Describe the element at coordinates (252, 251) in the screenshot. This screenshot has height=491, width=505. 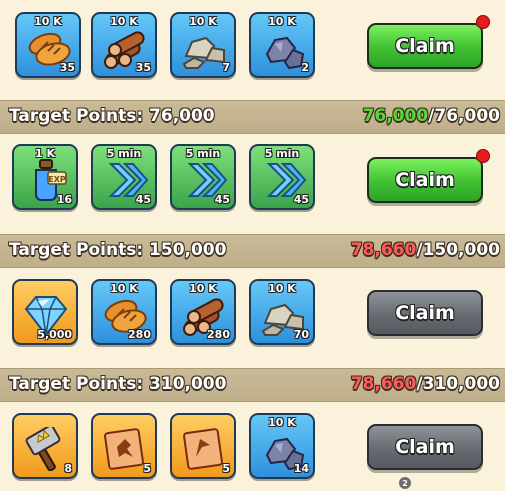
I see `tier-header: Target Points: 150,000 78,660/150,000` at that location.